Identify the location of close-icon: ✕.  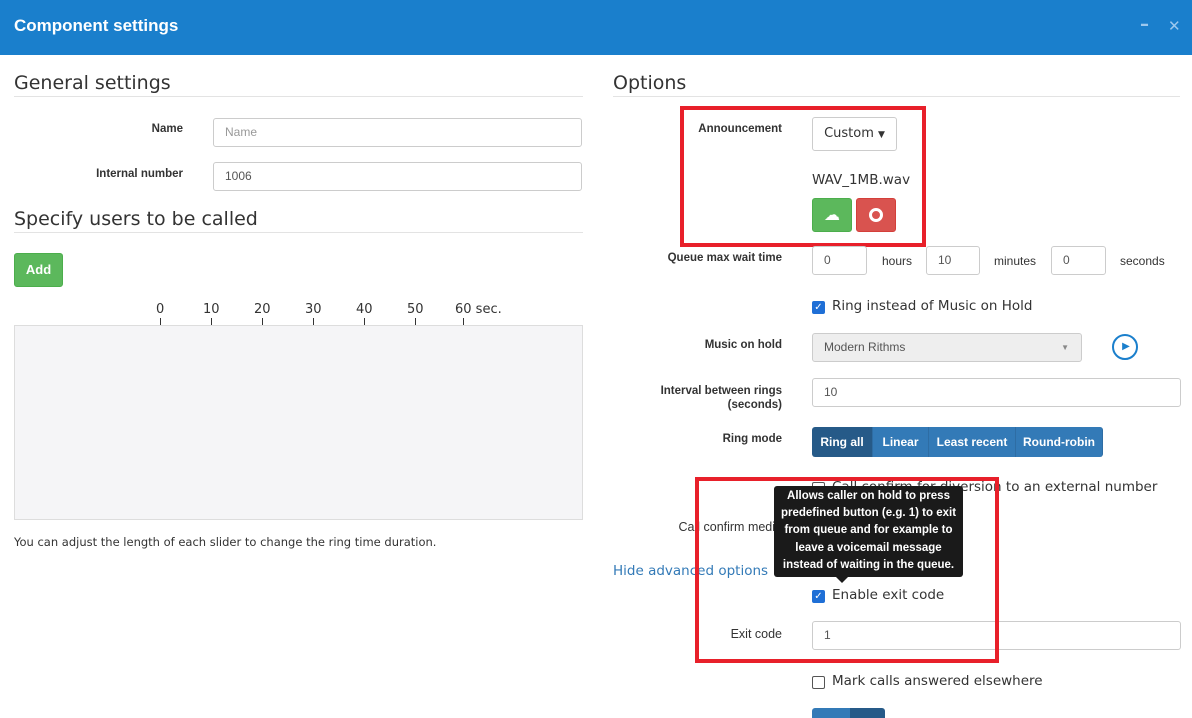
(1174, 26).